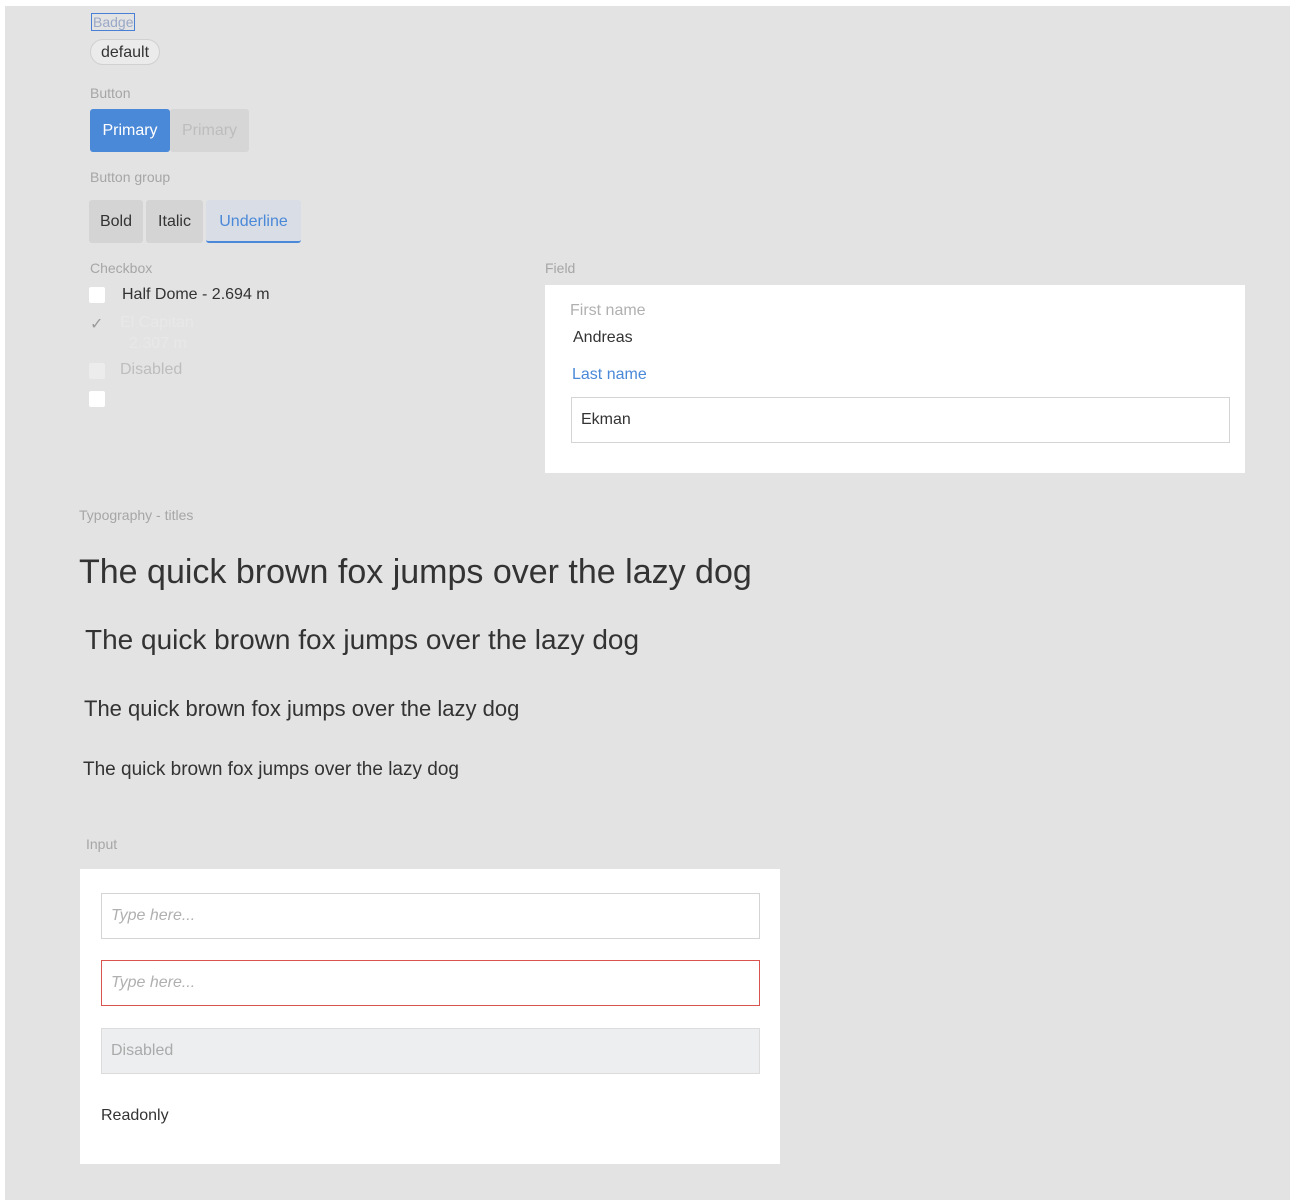  I want to click on checkbox-section-label: Checkbox, so click(121, 268).